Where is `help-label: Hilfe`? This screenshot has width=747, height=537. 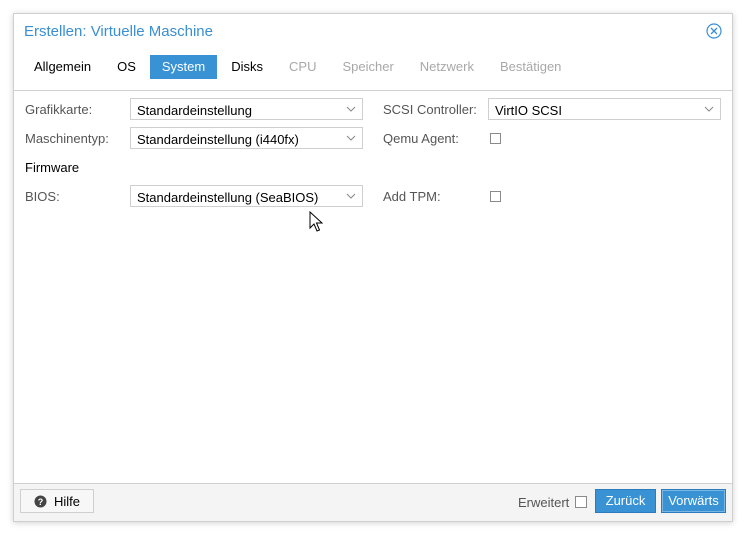
help-label: Hilfe is located at coordinates (67, 501).